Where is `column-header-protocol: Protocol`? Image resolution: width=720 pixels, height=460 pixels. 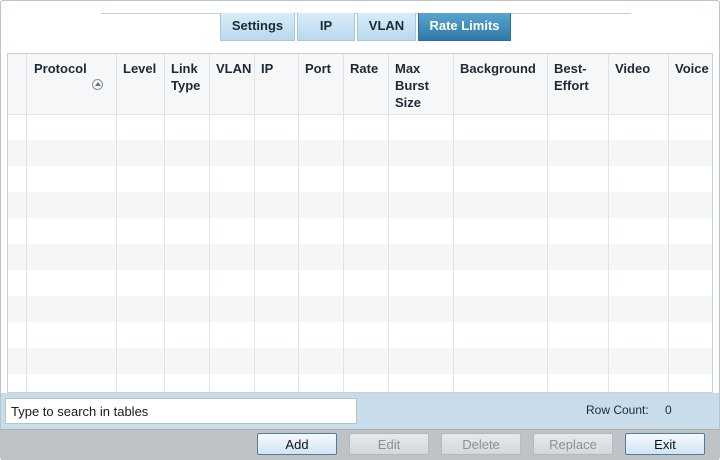 column-header-protocol: Protocol is located at coordinates (60, 68).